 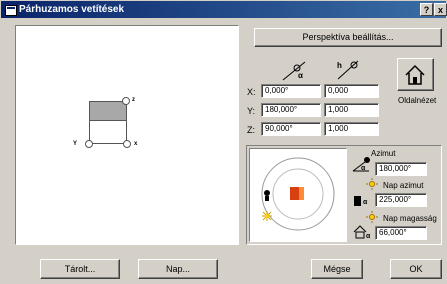 What do you see at coordinates (348, 70) in the screenshot?
I see `scale-icon: h` at bounding box center [348, 70].